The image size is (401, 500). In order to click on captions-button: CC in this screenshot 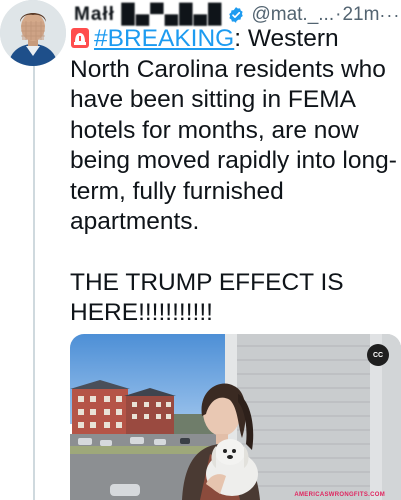, I will do `click(378, 355)`.